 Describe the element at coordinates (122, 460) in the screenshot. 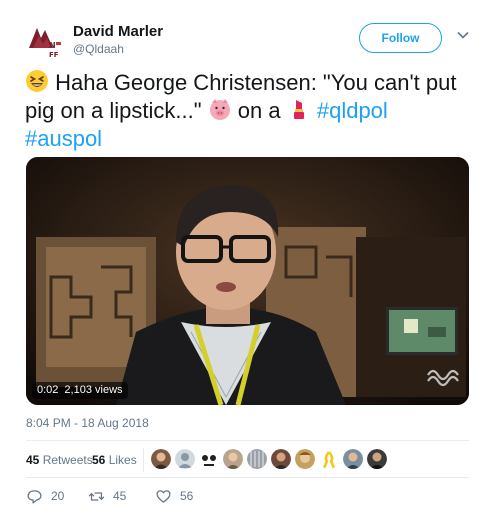

I see `likes-label: Likes` at that location.